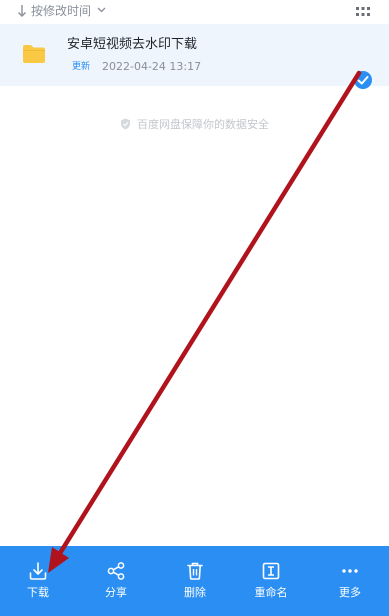 This screenshot has height=616, width=389. I want to click on share-icon, so click(116, 571).